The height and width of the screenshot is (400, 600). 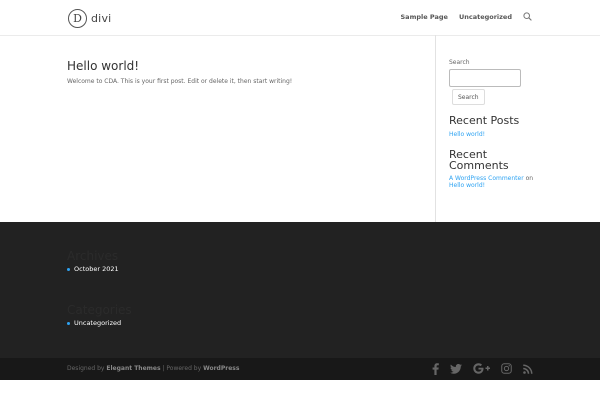 What do you see at coordinates (485, 78) in the screenshot?
I see `search-input` at bounding box center [485, 78].